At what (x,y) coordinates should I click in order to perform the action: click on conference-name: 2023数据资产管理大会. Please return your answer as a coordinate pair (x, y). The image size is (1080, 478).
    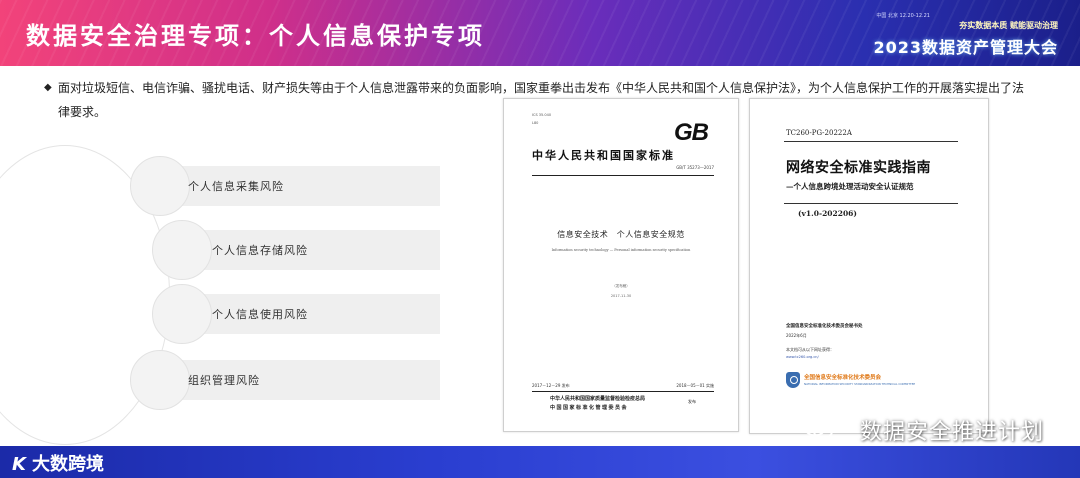
    Looking at the image, I should click on (965, 47).